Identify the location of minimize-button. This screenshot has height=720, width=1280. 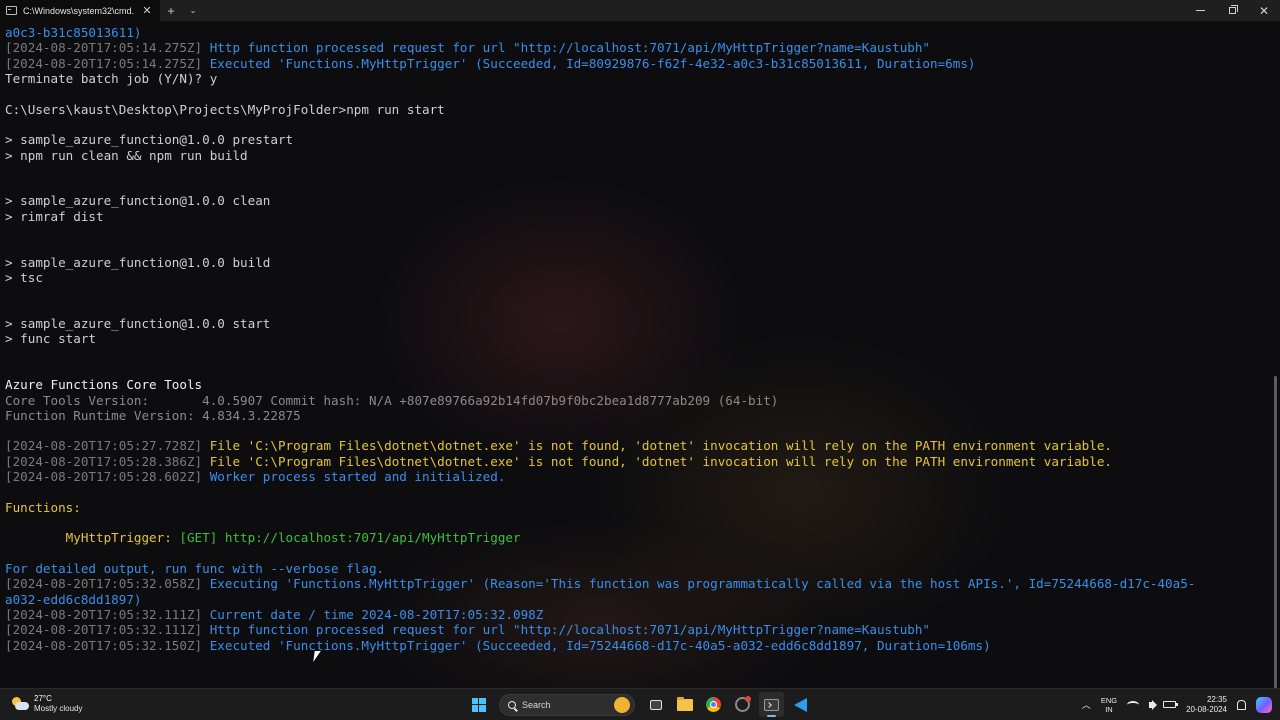
(1200, 10).